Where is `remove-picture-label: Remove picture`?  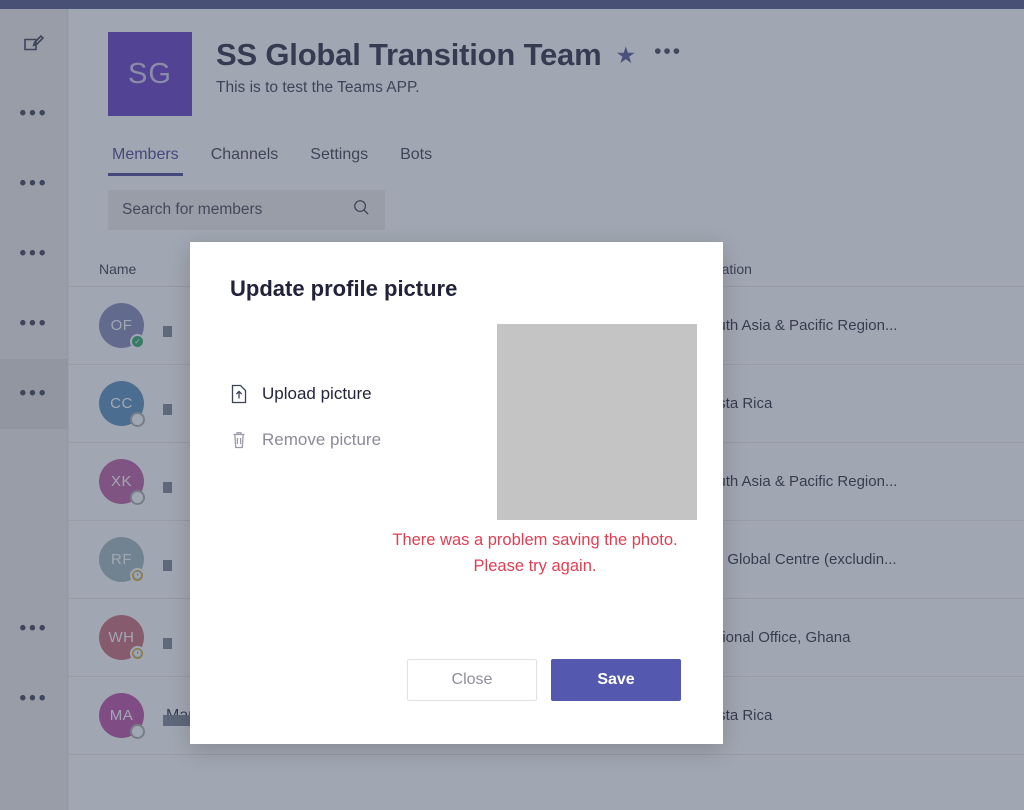 remove-picture-label: Remove picture is located at coordinates (322, 439).